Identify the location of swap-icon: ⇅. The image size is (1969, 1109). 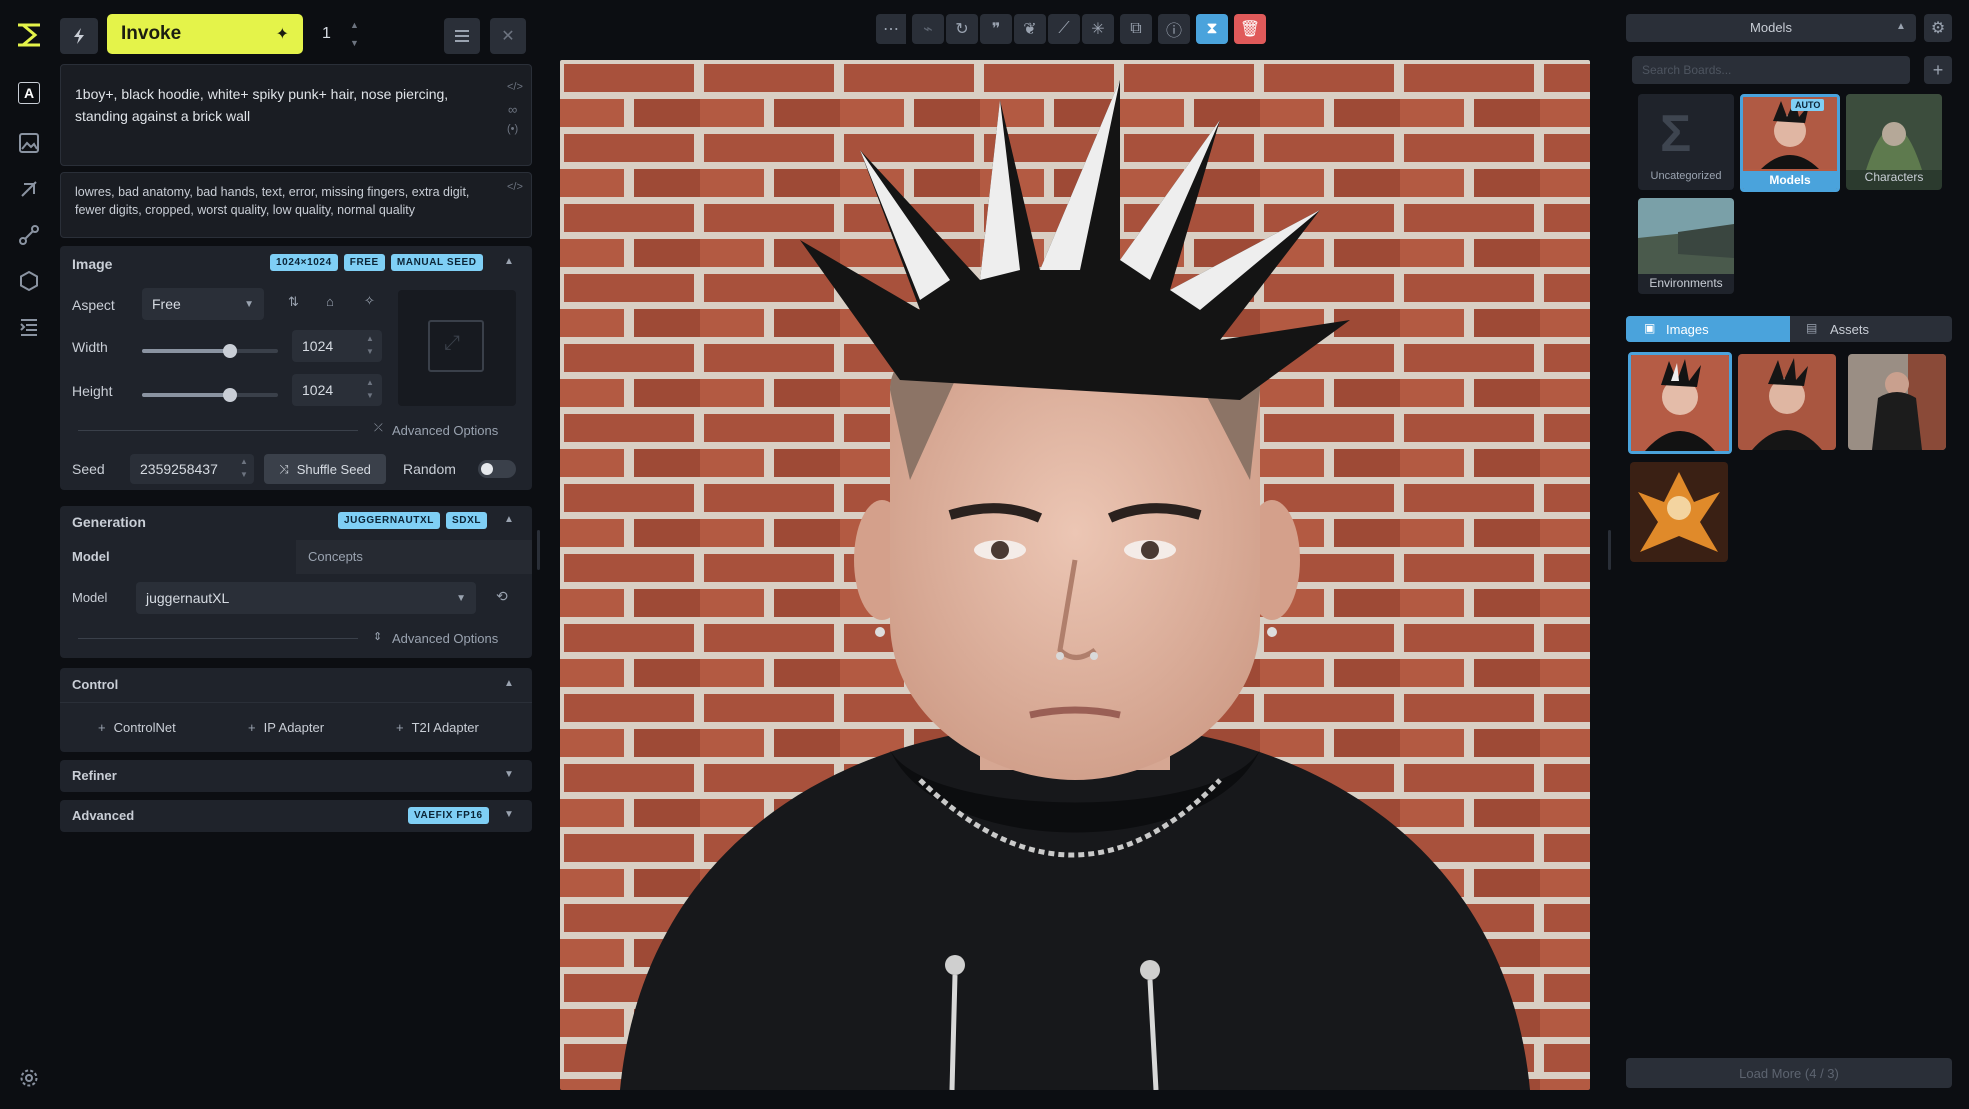
(293, 302).